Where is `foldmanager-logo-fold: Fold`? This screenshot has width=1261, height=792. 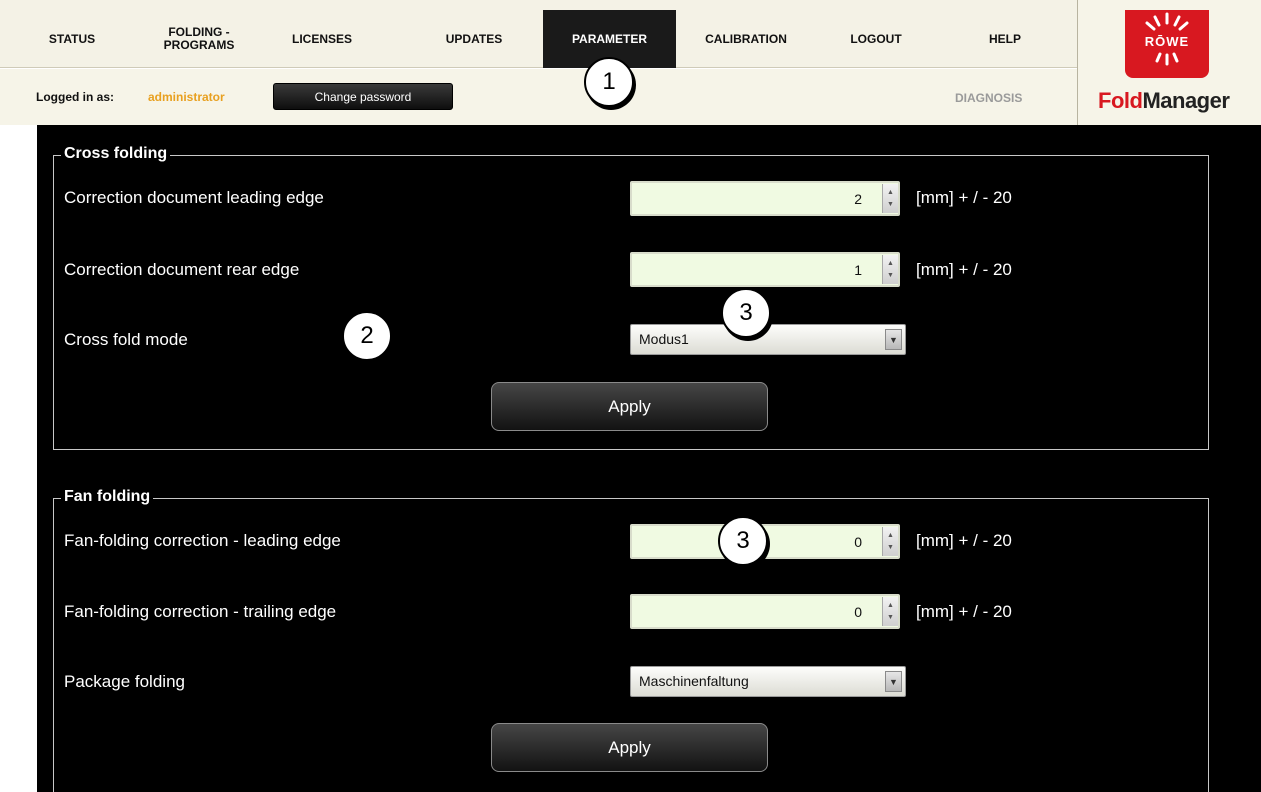 foldmanager-logo-fold: Fold is located at coordinates (1120, 100).